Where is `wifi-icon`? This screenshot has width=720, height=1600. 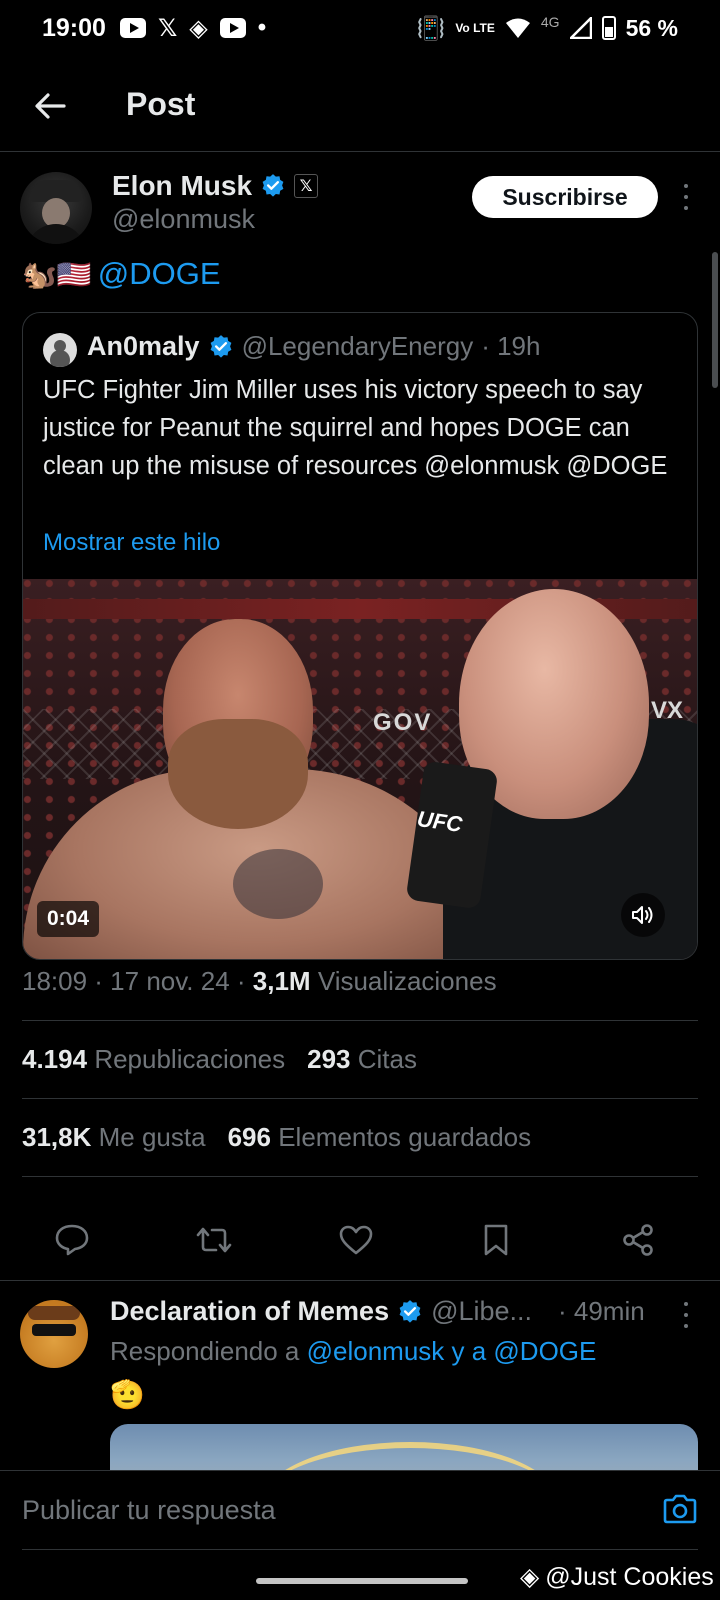
wifi-icon is located at coordinates (517, 28).